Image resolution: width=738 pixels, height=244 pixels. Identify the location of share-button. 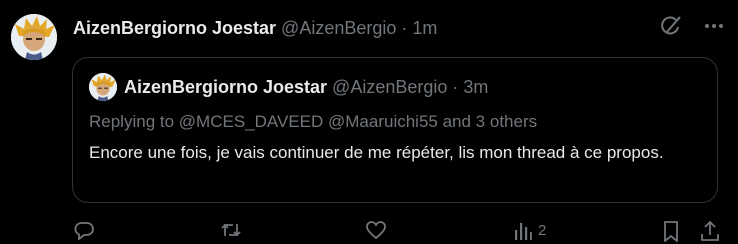
(710, 231).